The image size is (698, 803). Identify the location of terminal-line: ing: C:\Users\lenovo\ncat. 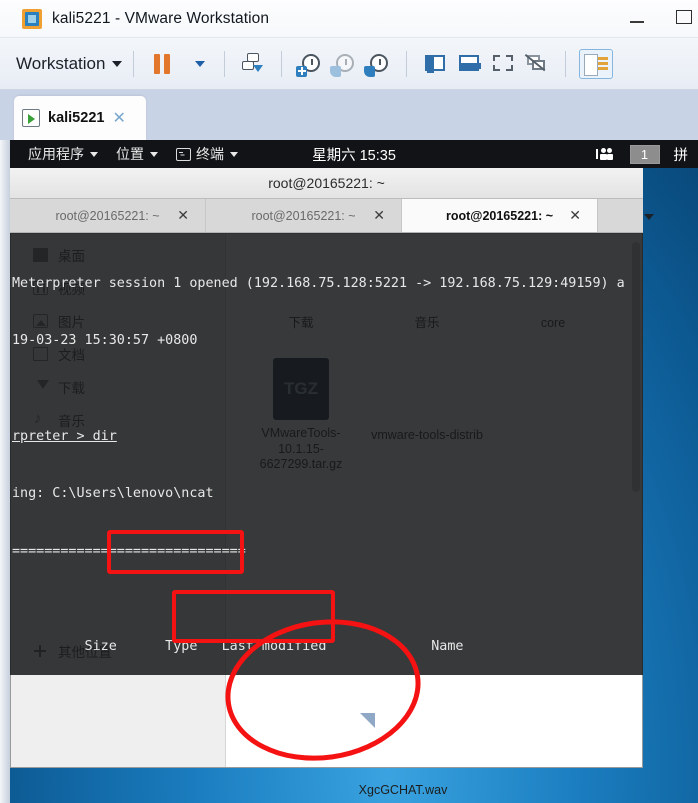
(113, 494).